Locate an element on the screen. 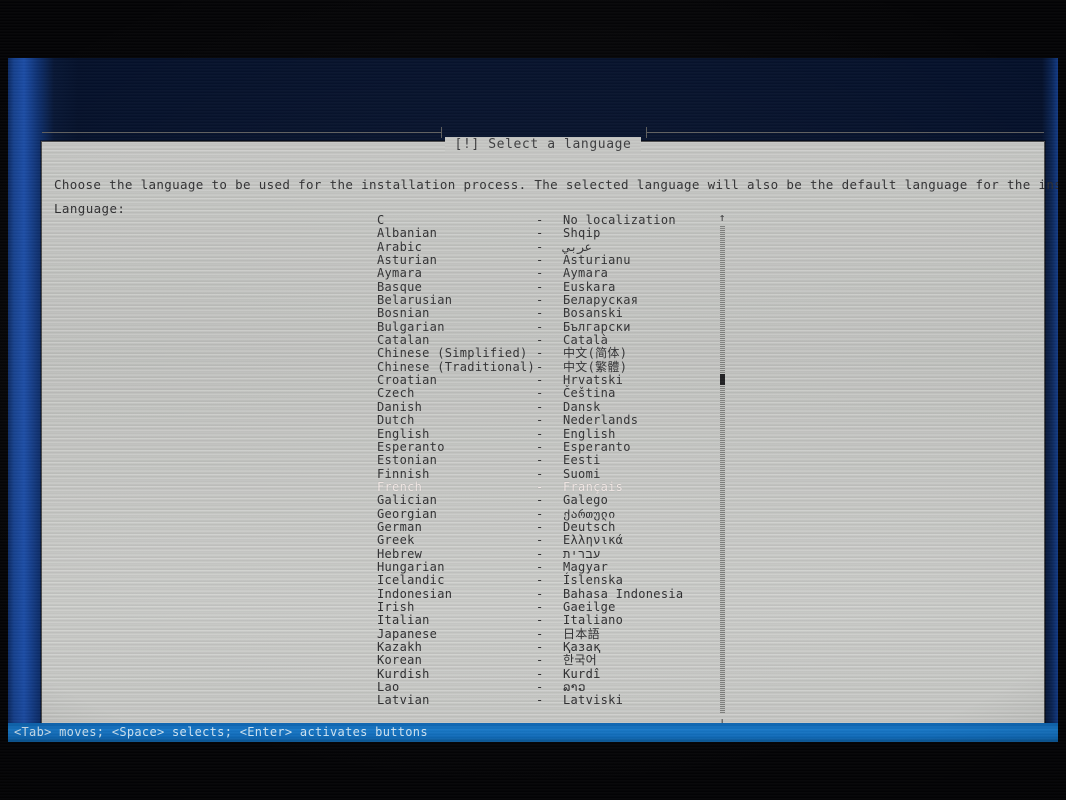 The image size is (1066, 800). language-name-native: Asturianu is located at coordinates (597, 260).